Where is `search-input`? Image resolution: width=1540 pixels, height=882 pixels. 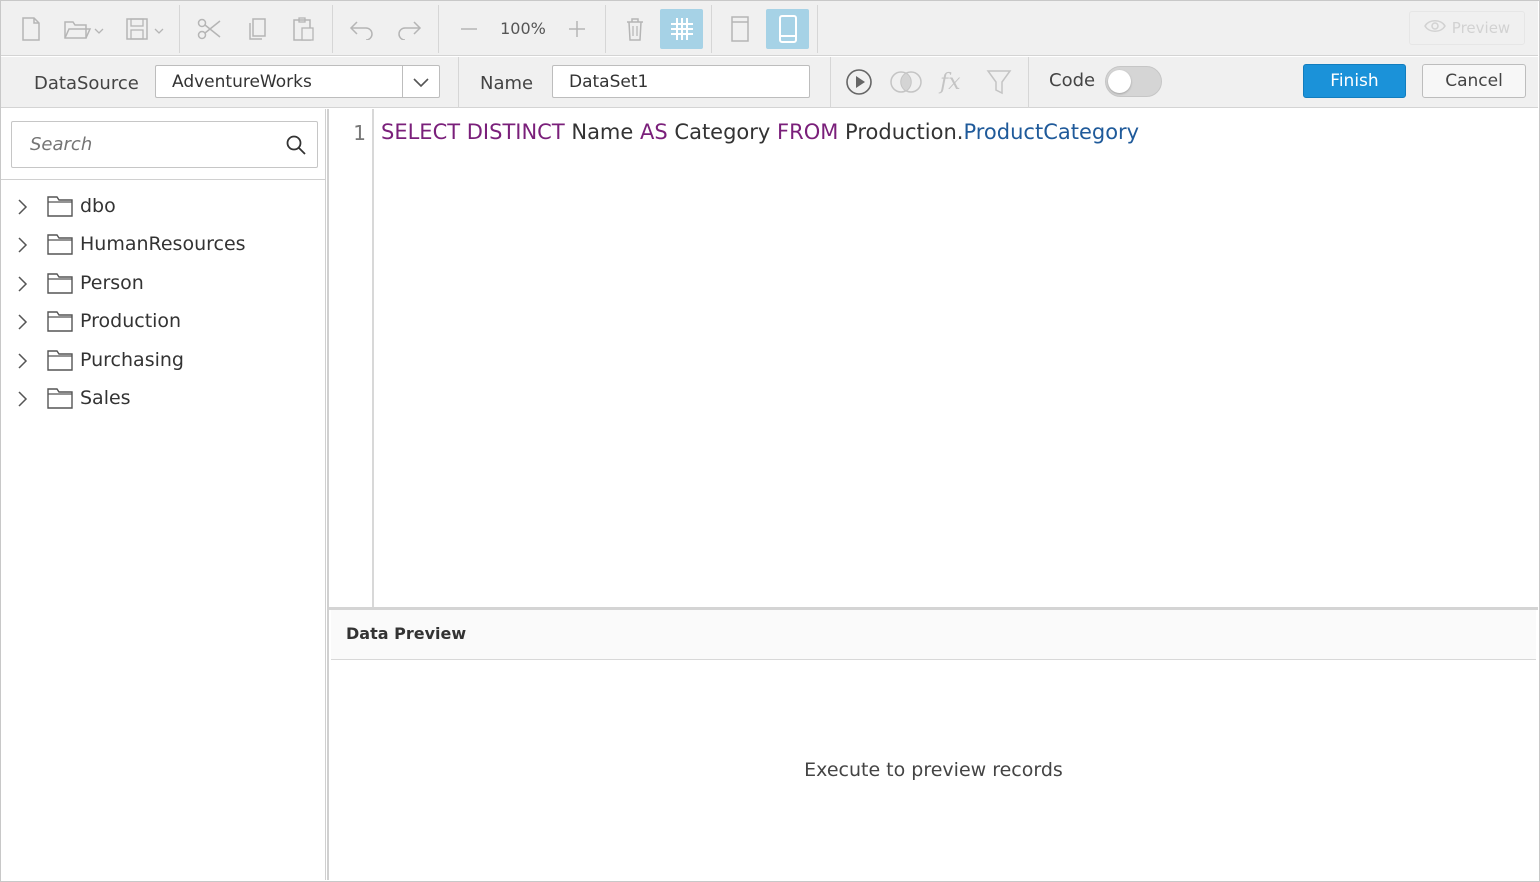 search-input is located at coordinates (144, 144).